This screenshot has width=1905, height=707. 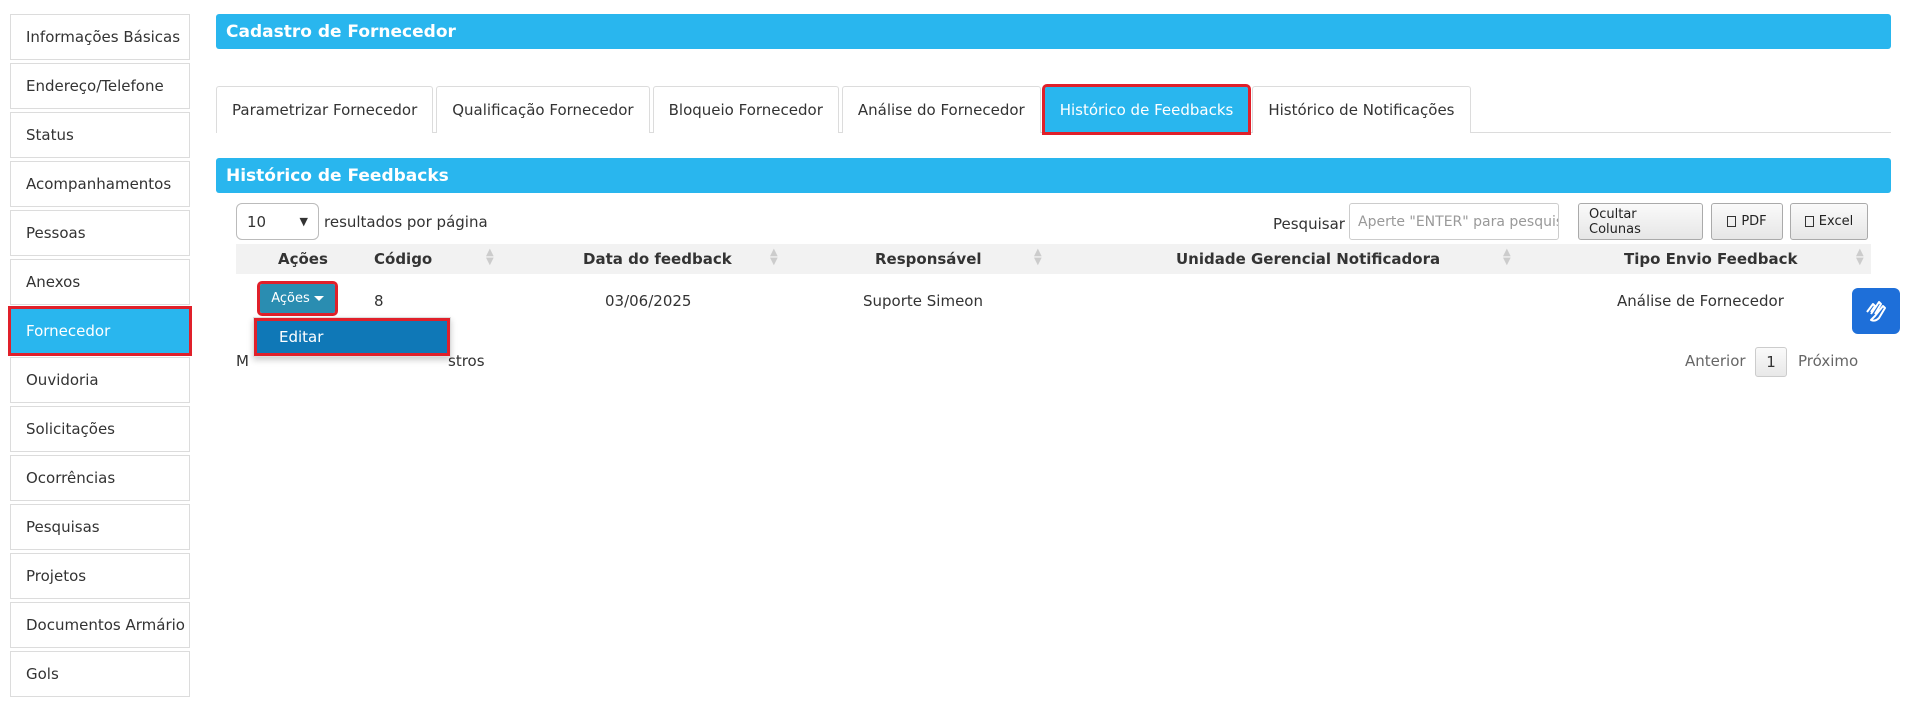 What do you see at coordinates (1361, 109) in the screenshot?
I see `tab-historico-notificacoes: Histórico de Notificações` at bounding box center [1361, 109].